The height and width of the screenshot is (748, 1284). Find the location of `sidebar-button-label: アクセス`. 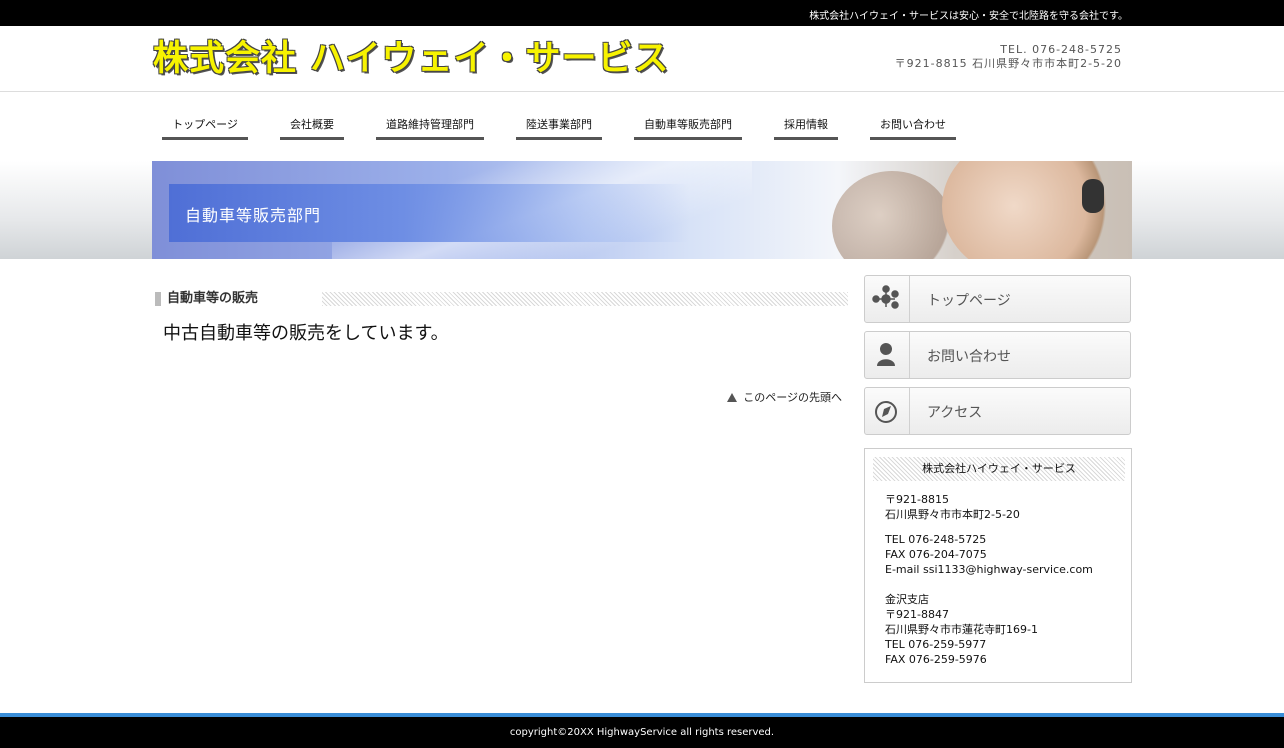

sidebar-button-label: アクセス is located at coordinates (955, 413).